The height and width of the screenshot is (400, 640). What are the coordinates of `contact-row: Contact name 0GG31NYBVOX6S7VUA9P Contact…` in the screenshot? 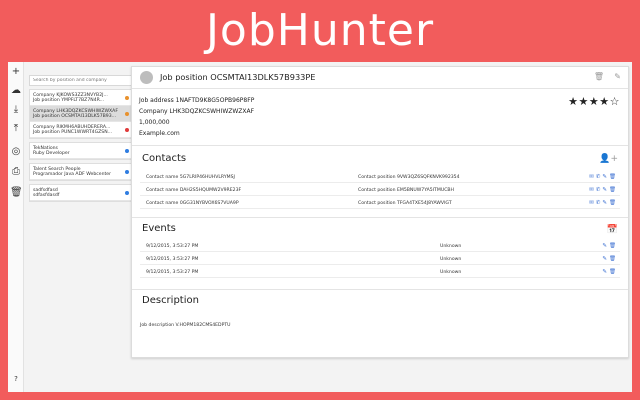 It's located at (380, 203).